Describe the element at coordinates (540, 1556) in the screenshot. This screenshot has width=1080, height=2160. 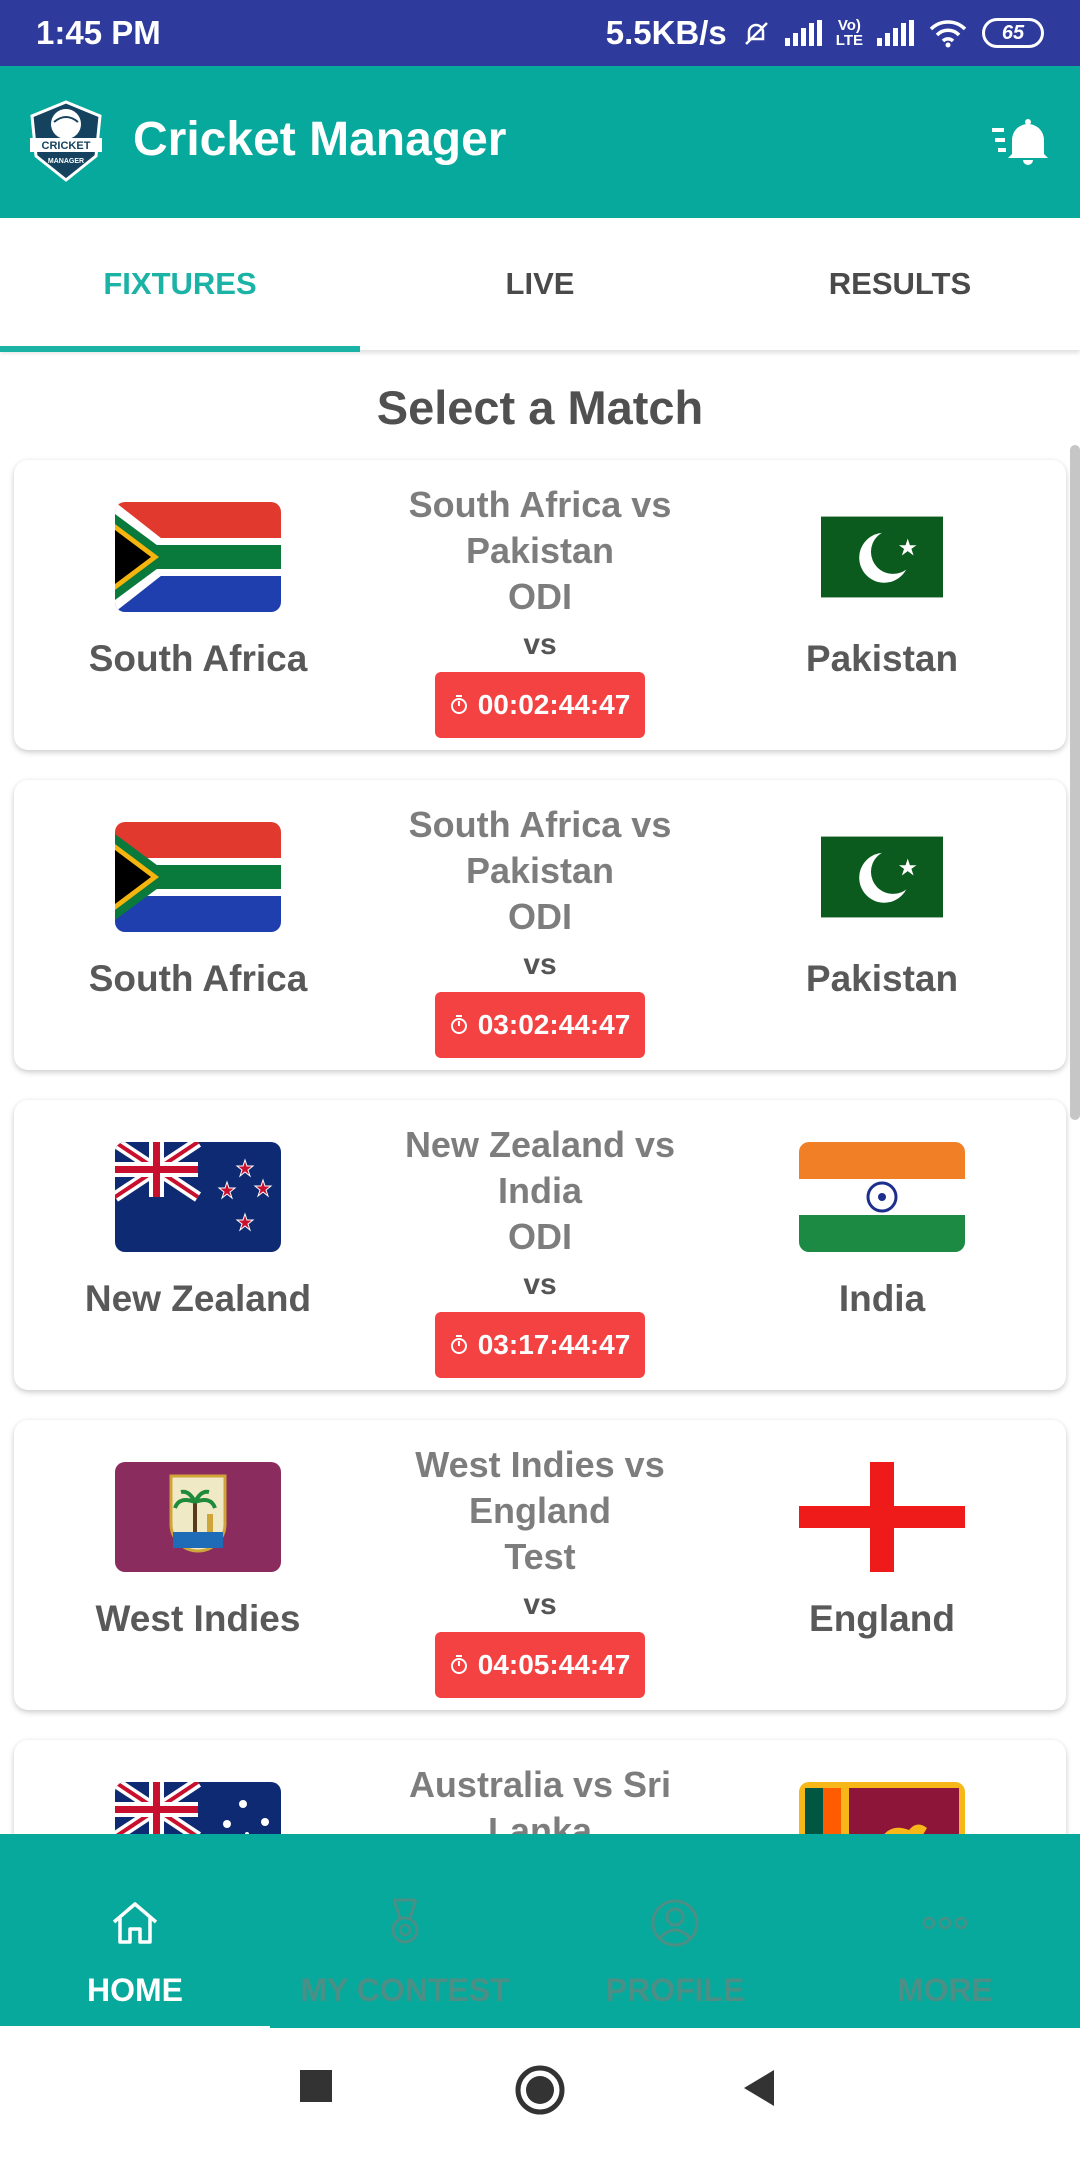
I see `match-format: Test` at that location.